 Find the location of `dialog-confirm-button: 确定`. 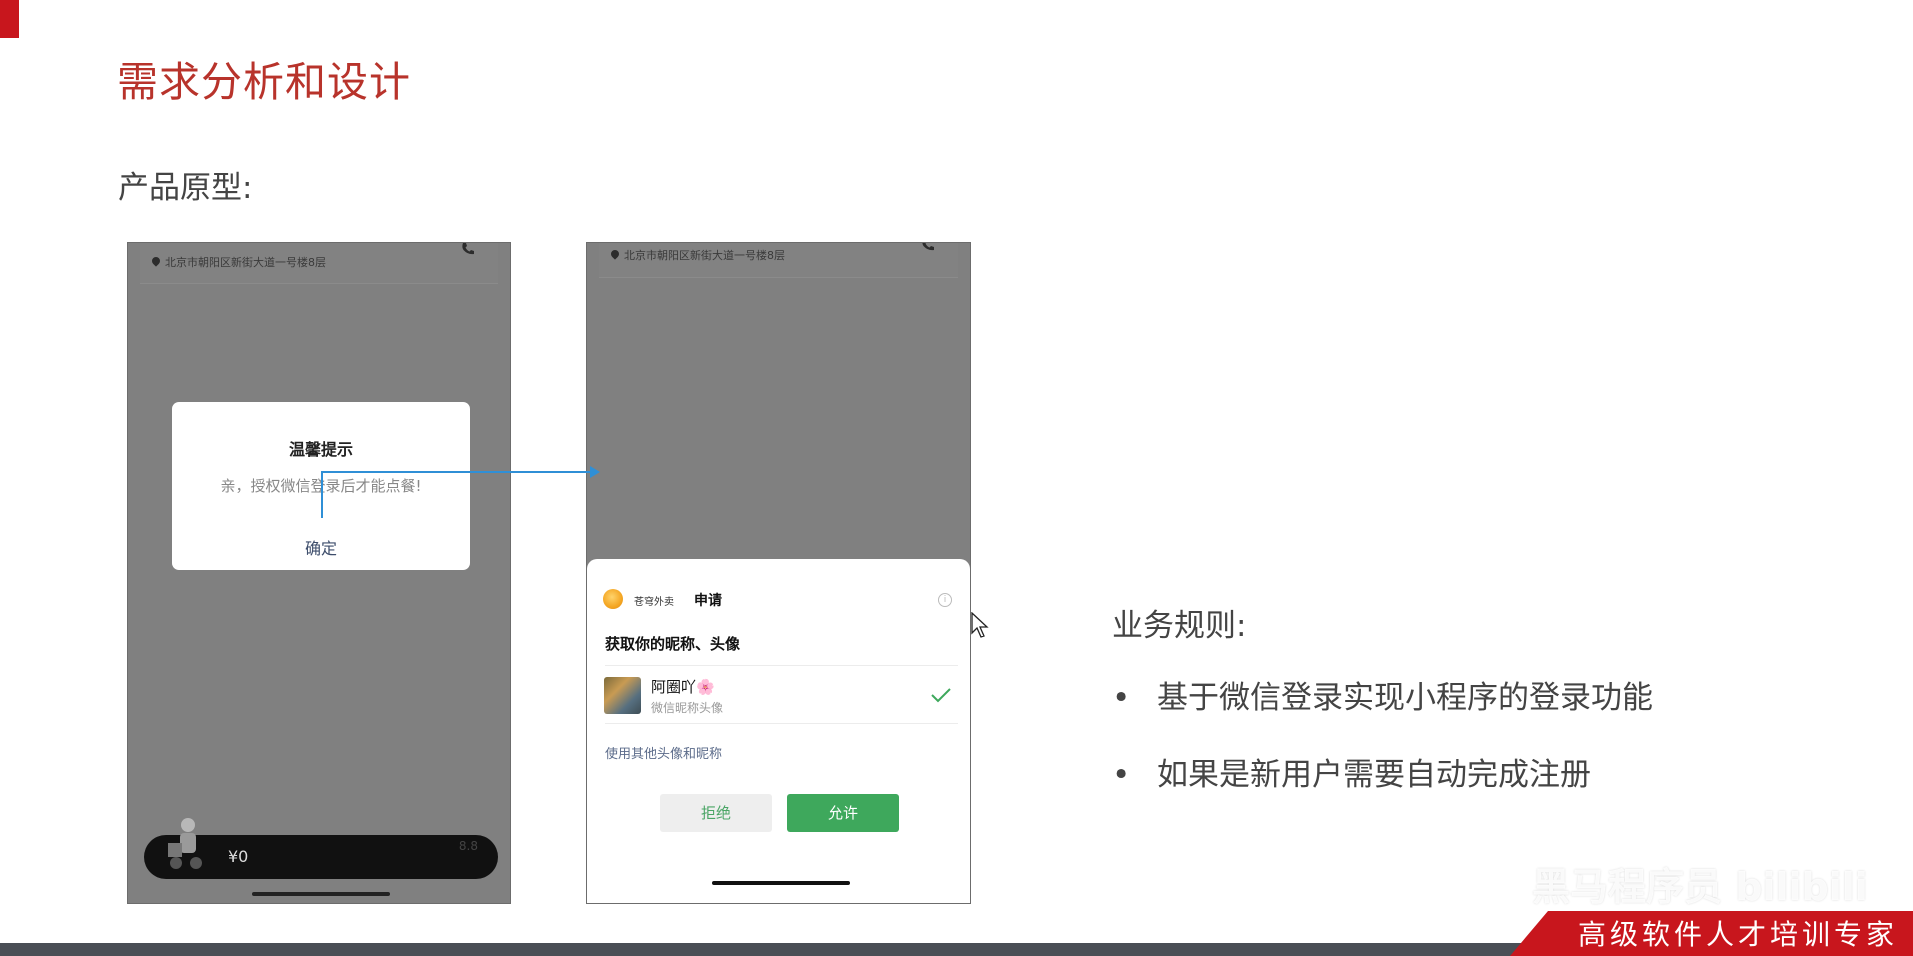

dialog-confirm-button: 确定 is located at coordinates (321, 547).